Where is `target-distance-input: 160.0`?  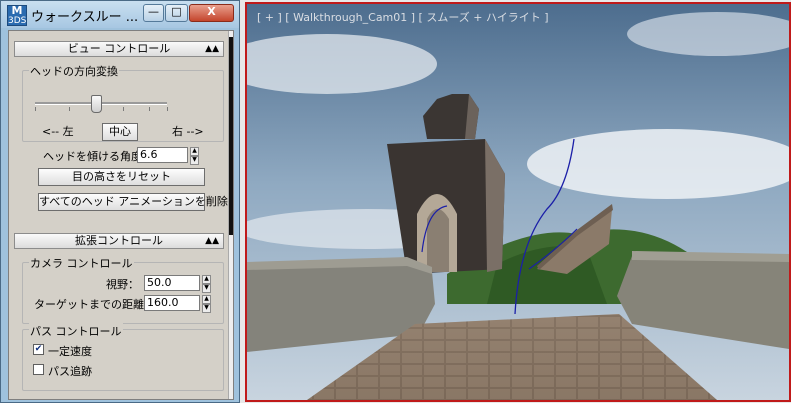
target-distance-input: 160.0 is located at coordinates (172, 303).